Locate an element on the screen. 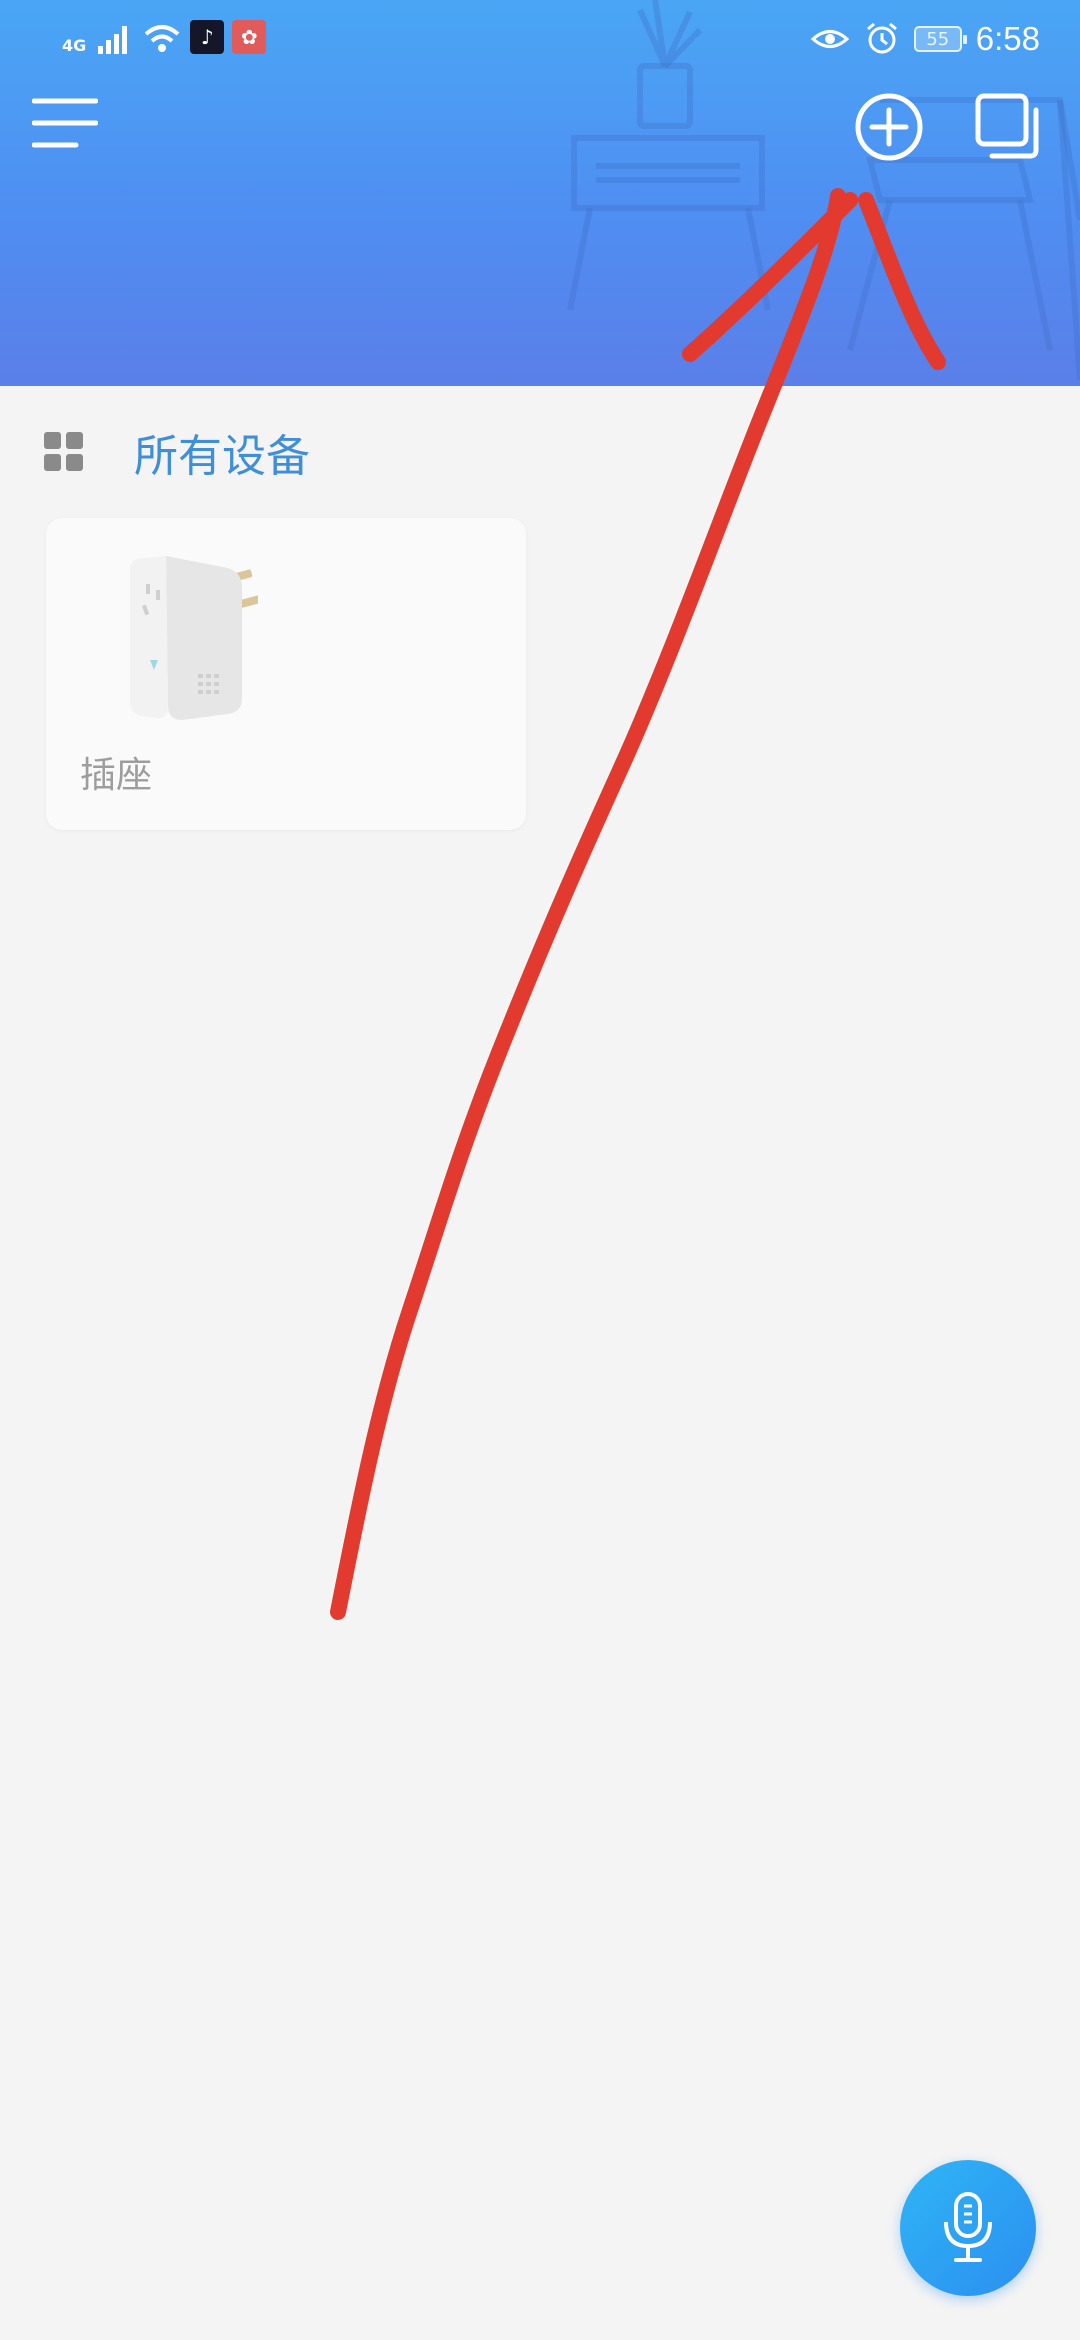  multi-window-icon is located at coordinates (1007, 126).